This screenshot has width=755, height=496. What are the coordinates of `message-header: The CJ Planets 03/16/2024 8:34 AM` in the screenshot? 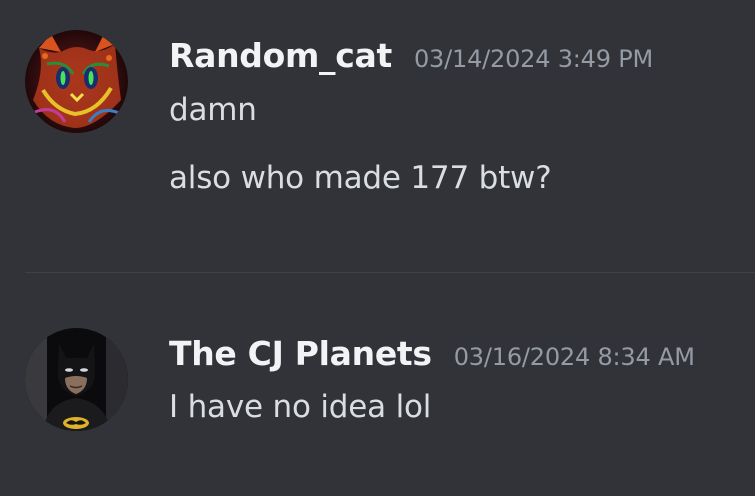 It's located at (432, 353).